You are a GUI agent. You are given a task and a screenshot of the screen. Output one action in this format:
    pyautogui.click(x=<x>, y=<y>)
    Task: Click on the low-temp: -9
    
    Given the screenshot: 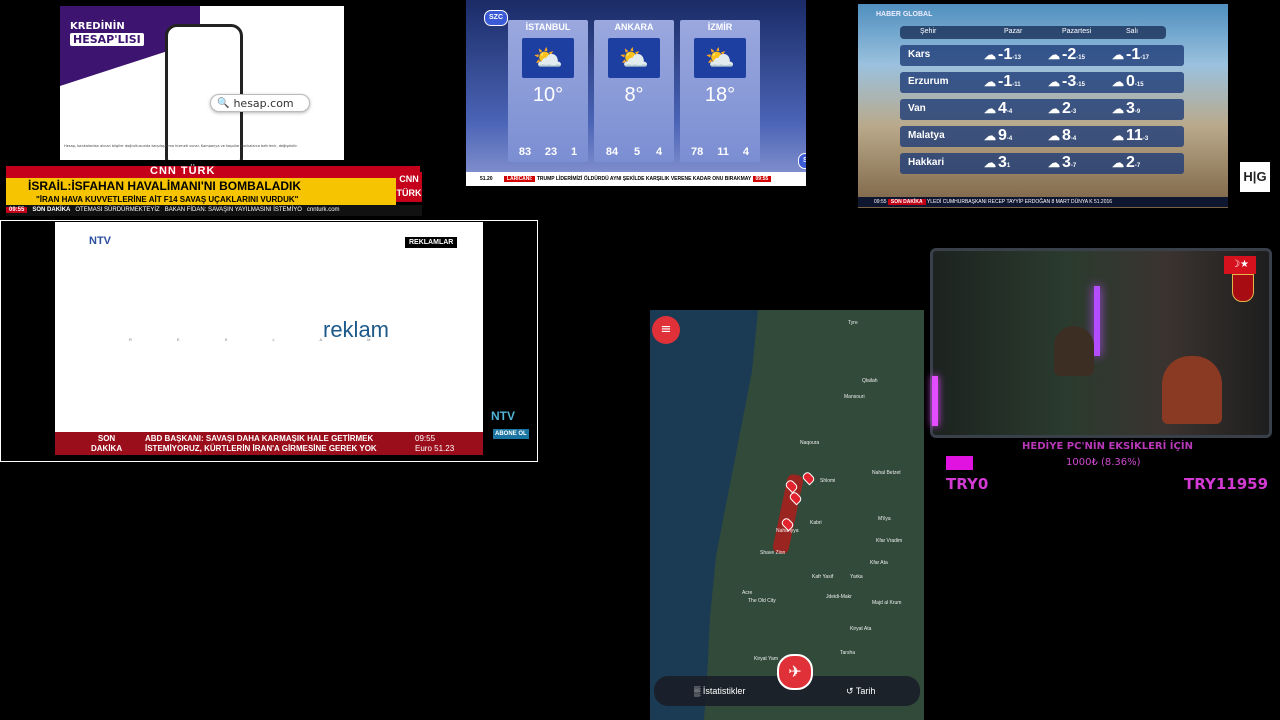 What is the action you would take?
    pyautogui.click(x=1137, y=112)
    